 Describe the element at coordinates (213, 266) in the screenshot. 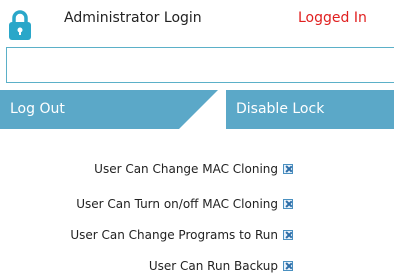

I see `permission-label: User Can Run Backup` at that location.